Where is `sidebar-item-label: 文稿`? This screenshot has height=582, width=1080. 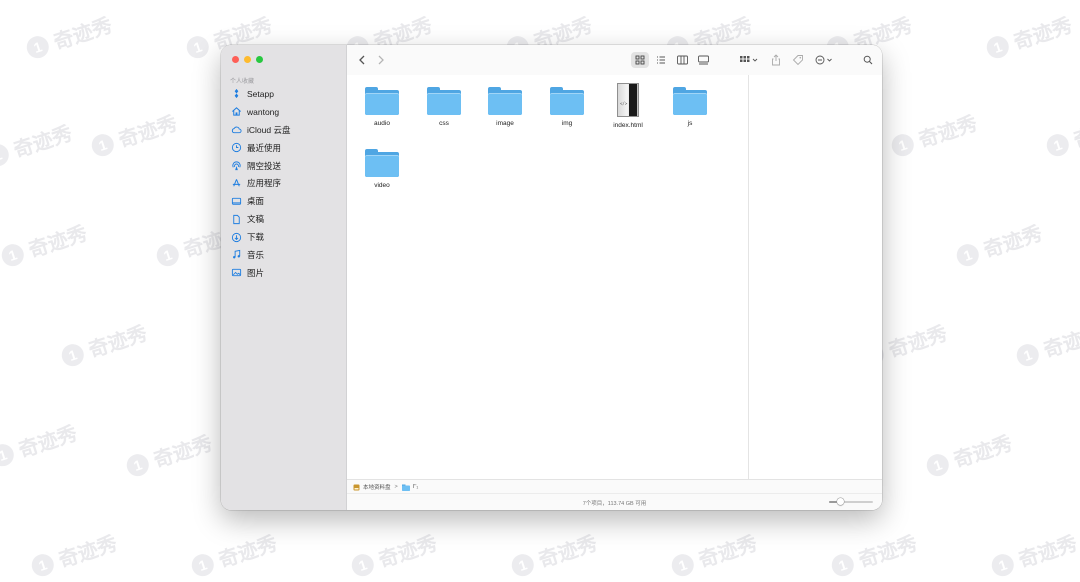 sidebar-item-label: 文稿 is located at coordinates (256, 219).